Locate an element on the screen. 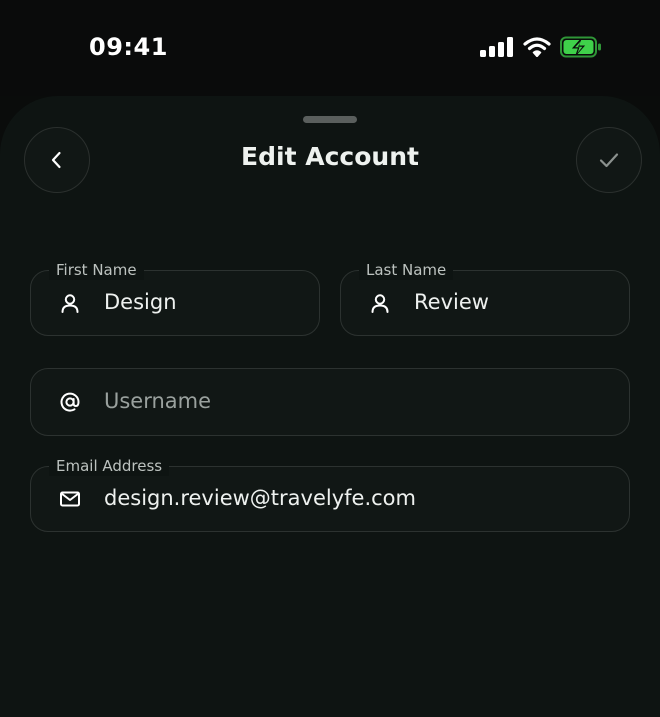 Image resolution: width=660 pixels, height=717 pixels. battery-charging-icon is located at coordinates (580, 47).